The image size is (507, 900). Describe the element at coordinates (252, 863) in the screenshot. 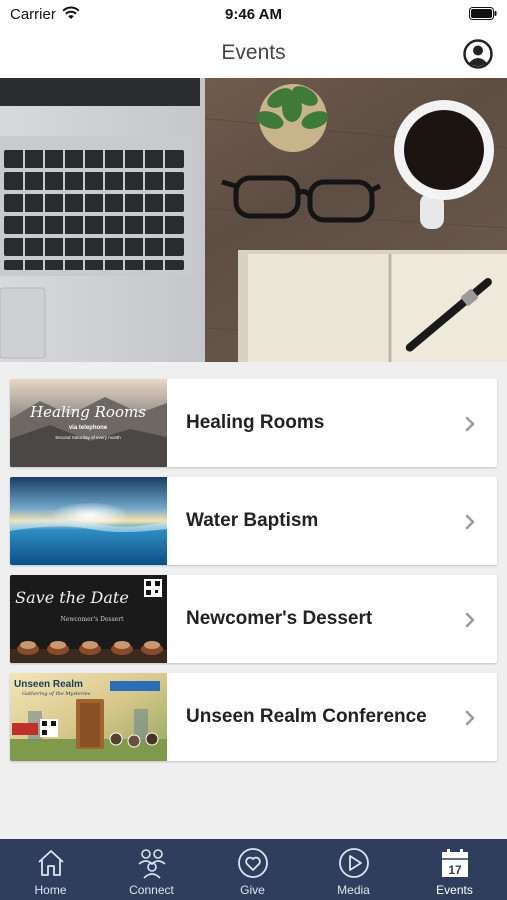

I see `heart-icon` at that location.